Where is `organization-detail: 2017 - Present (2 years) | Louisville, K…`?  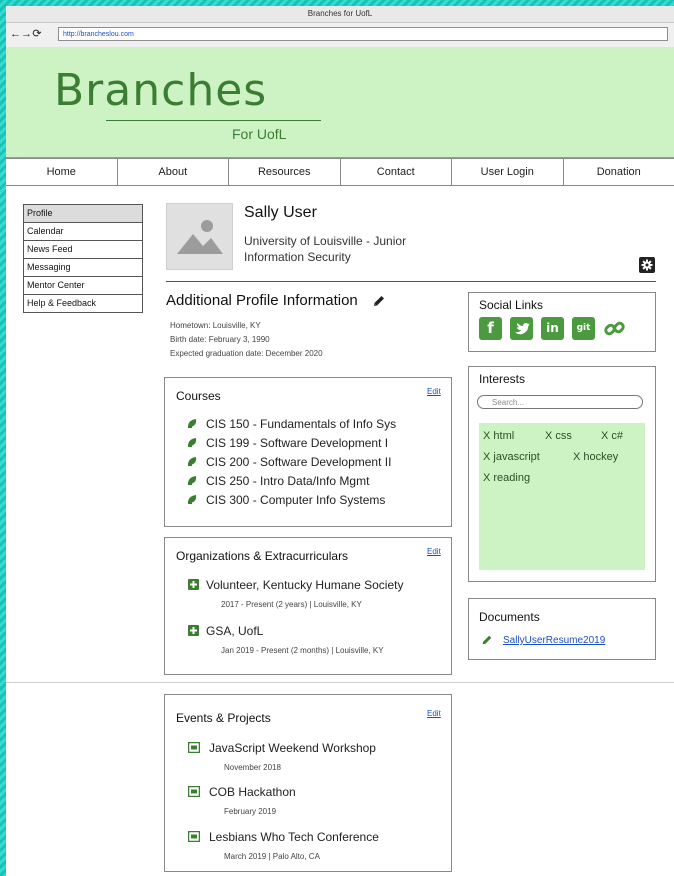
organization-detail: 2017 - Present (2 years) | Louisville, K… is located at coordinates (291, 604).